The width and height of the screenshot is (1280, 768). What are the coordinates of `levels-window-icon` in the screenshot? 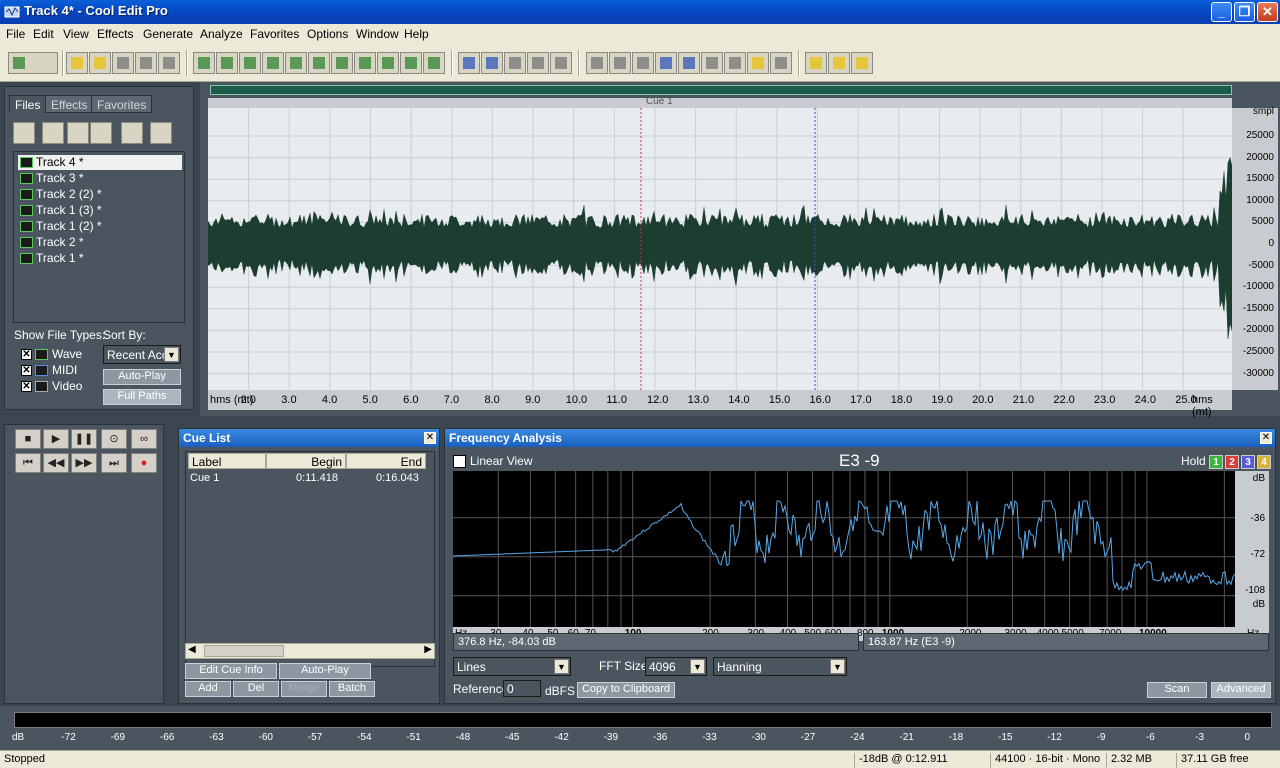 It's located at (758, 63).